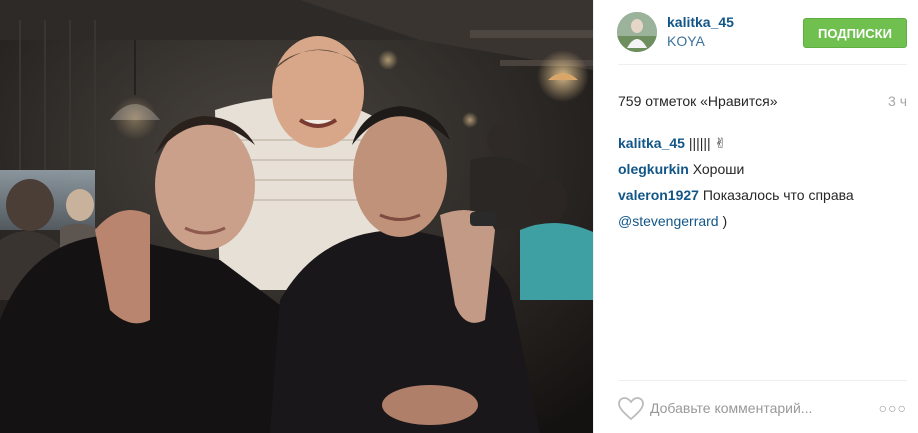  What do you see at coordinates (718, 169) in the screenshot?
I see `comment-text: Хороши` at bounding box center [718, 169].